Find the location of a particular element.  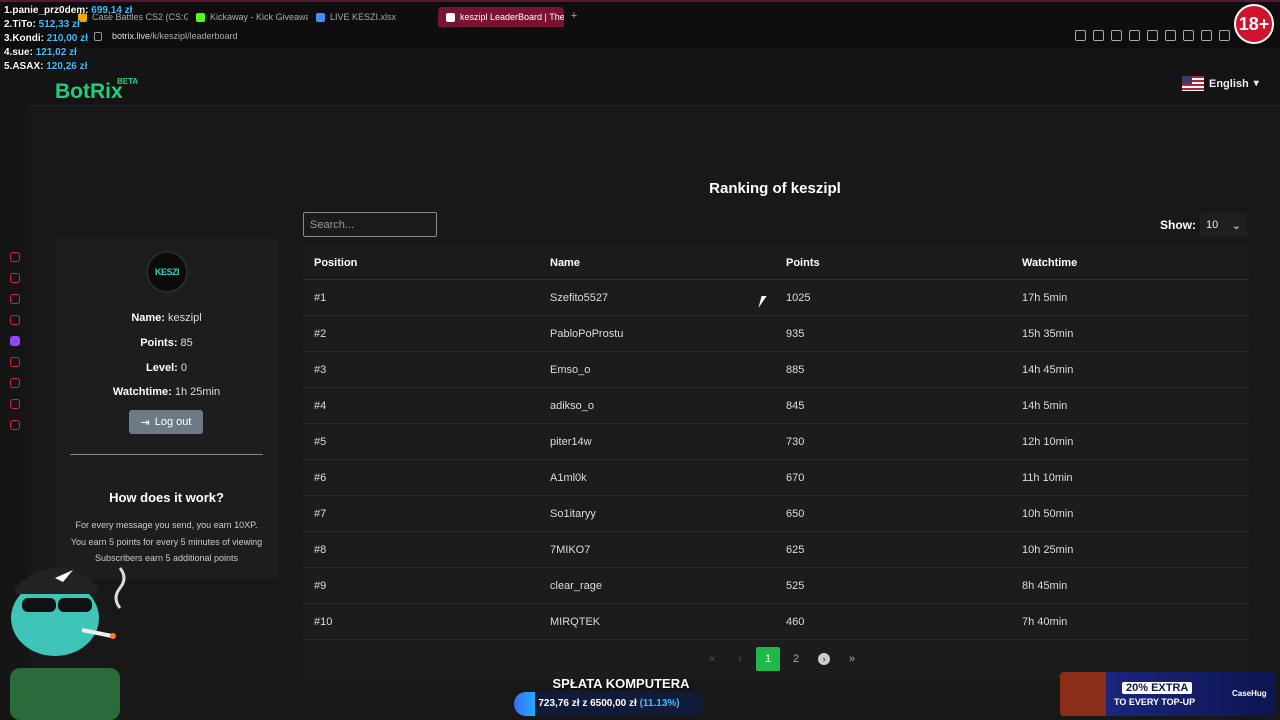

clock-icon is located at coordinates (15, 383).